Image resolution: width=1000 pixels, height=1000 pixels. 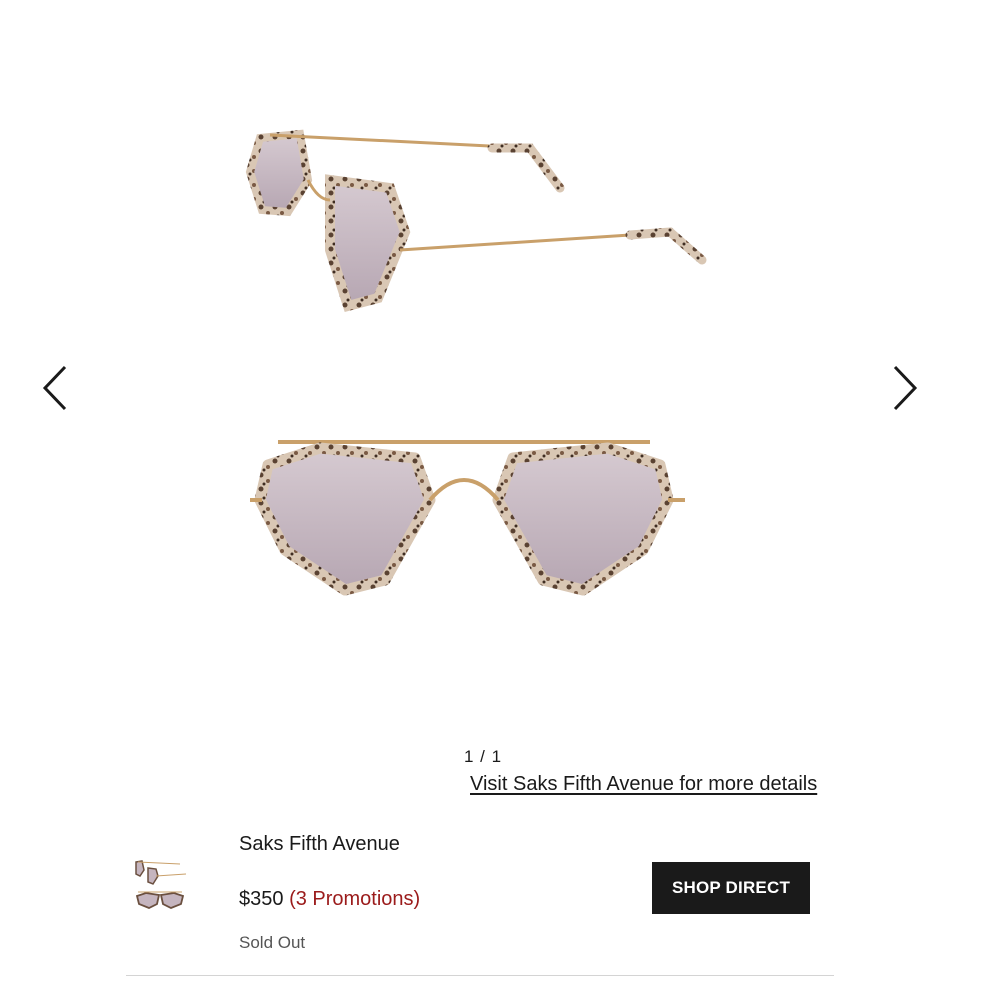 I want to click on retailer-name: Saks Fifth Avenue, so click(x=319, y=844).